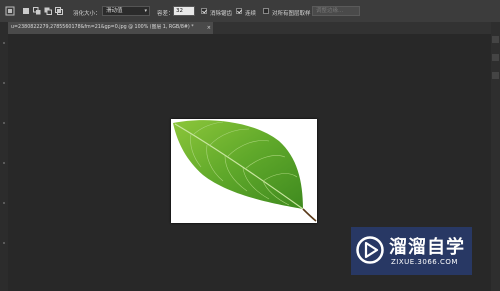  What do you see at coordinates (424, 262) in the screenshot?
I see `watermark-url: ZIXUE.3066.COM` at bounding box center [424, 262].